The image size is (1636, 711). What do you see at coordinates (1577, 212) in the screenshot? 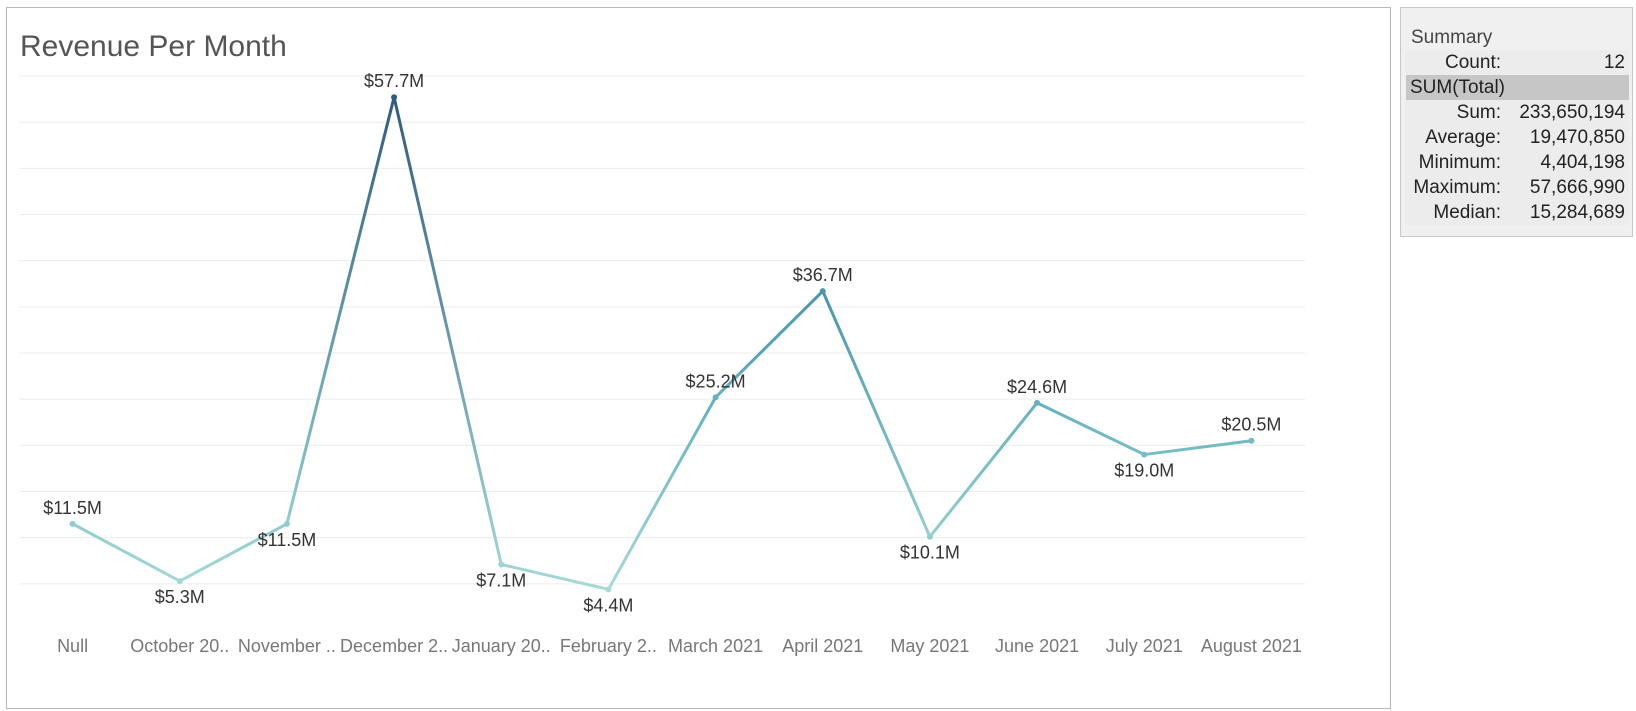
I see `summary-median-value: 15,284,689` at bounding box center [1577, 212].